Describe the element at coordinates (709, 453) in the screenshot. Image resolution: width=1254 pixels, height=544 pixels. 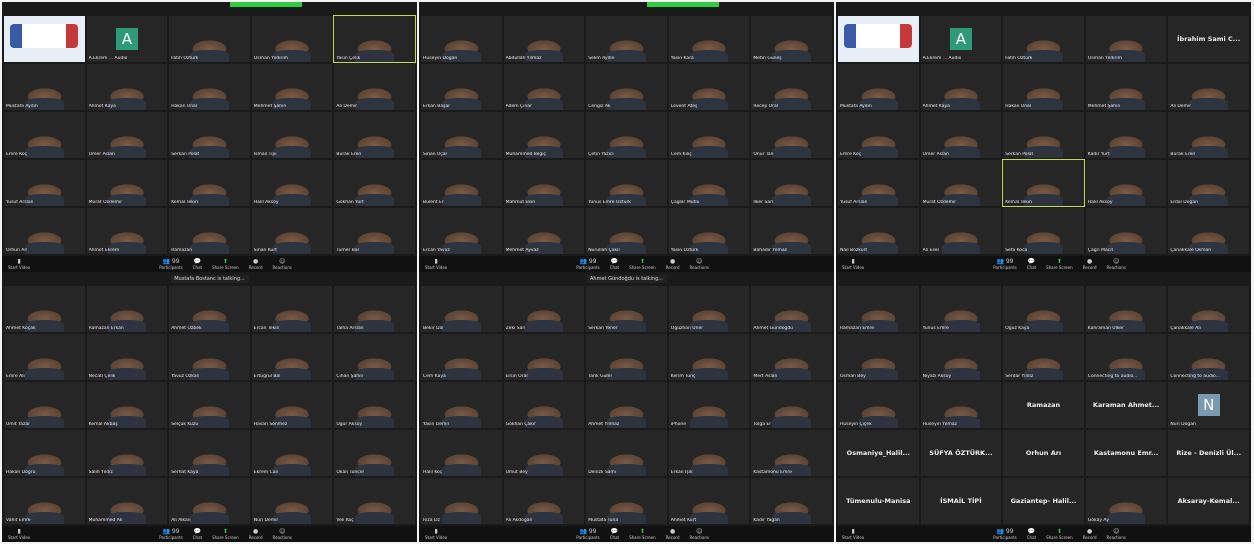
I see `participant-tile: Erkan Işık` at that location.